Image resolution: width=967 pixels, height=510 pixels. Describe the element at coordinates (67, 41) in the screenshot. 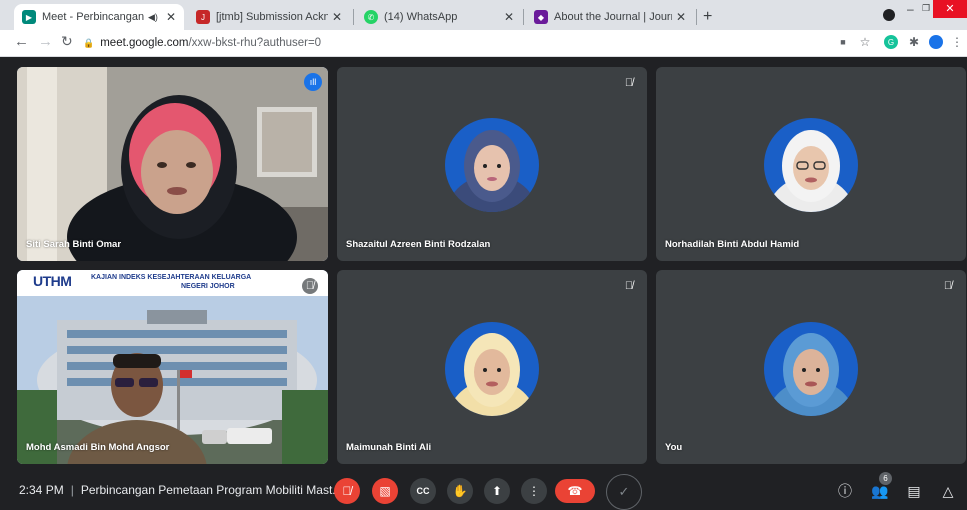

I see `reload-icon: ↻` at that location.